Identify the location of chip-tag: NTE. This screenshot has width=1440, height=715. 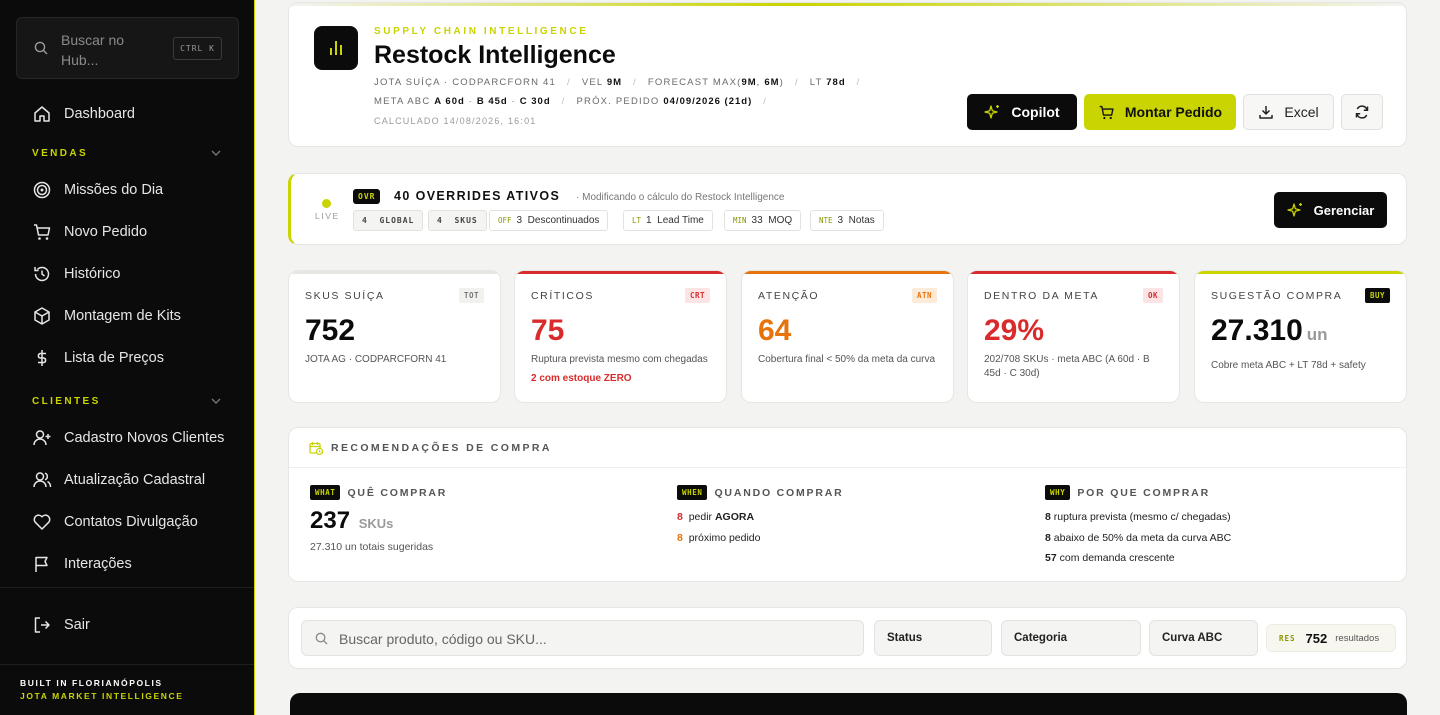
(826, 220).